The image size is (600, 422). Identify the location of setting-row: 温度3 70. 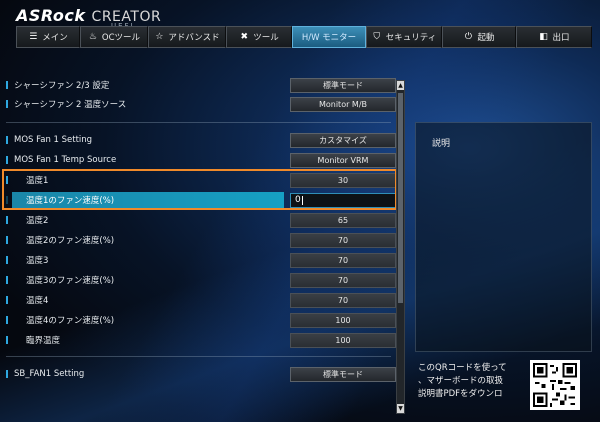
(201, 260).